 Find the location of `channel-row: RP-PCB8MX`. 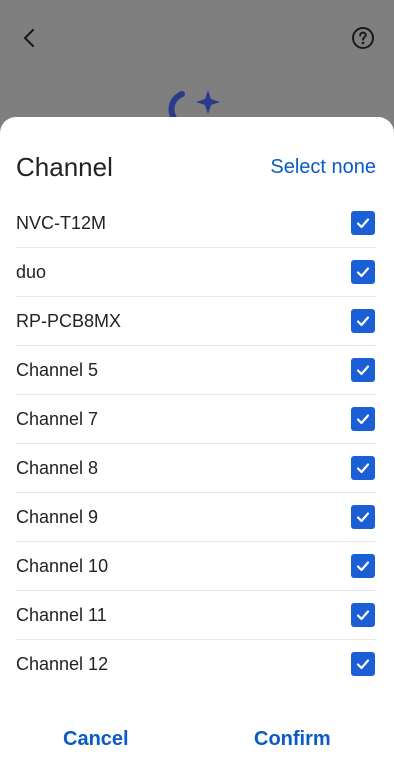

channel-row: RP-PCB8MX is located at coordinates (196, 321).